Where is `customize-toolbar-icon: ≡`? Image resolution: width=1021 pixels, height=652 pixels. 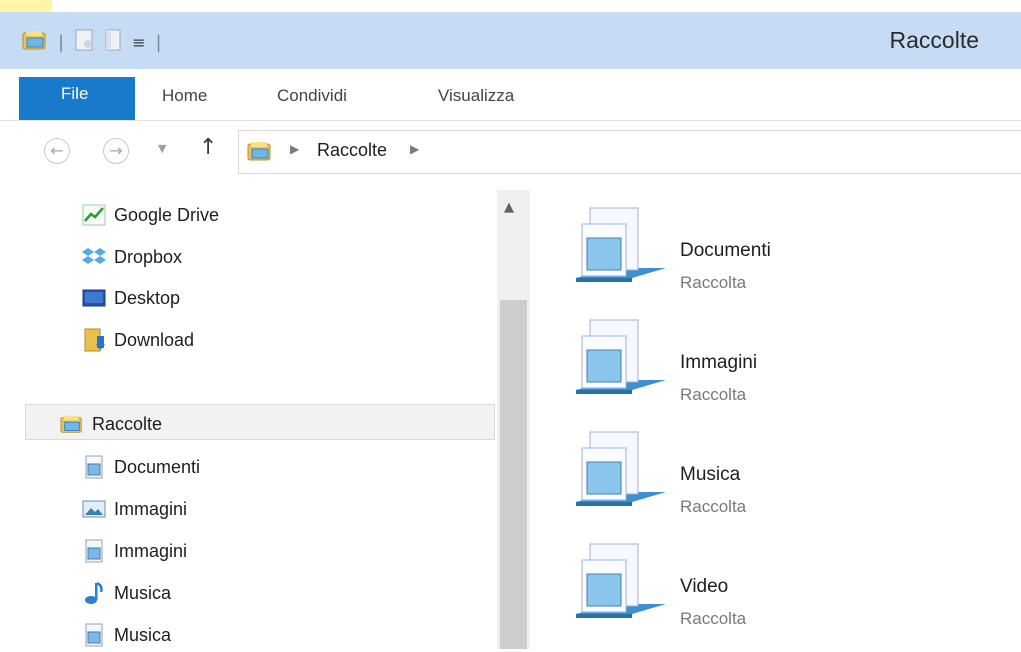
customize-toolbar-icon: ≡ is located at coordinates (138, 42).